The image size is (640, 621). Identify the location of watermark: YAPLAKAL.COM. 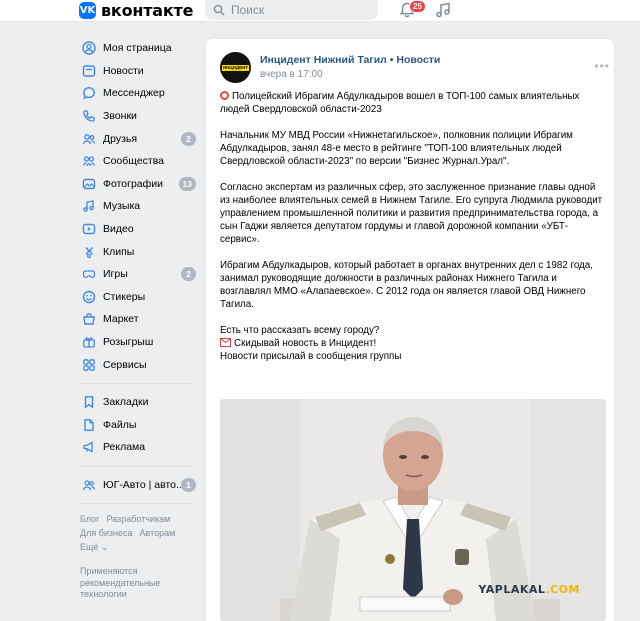
(529, 589).